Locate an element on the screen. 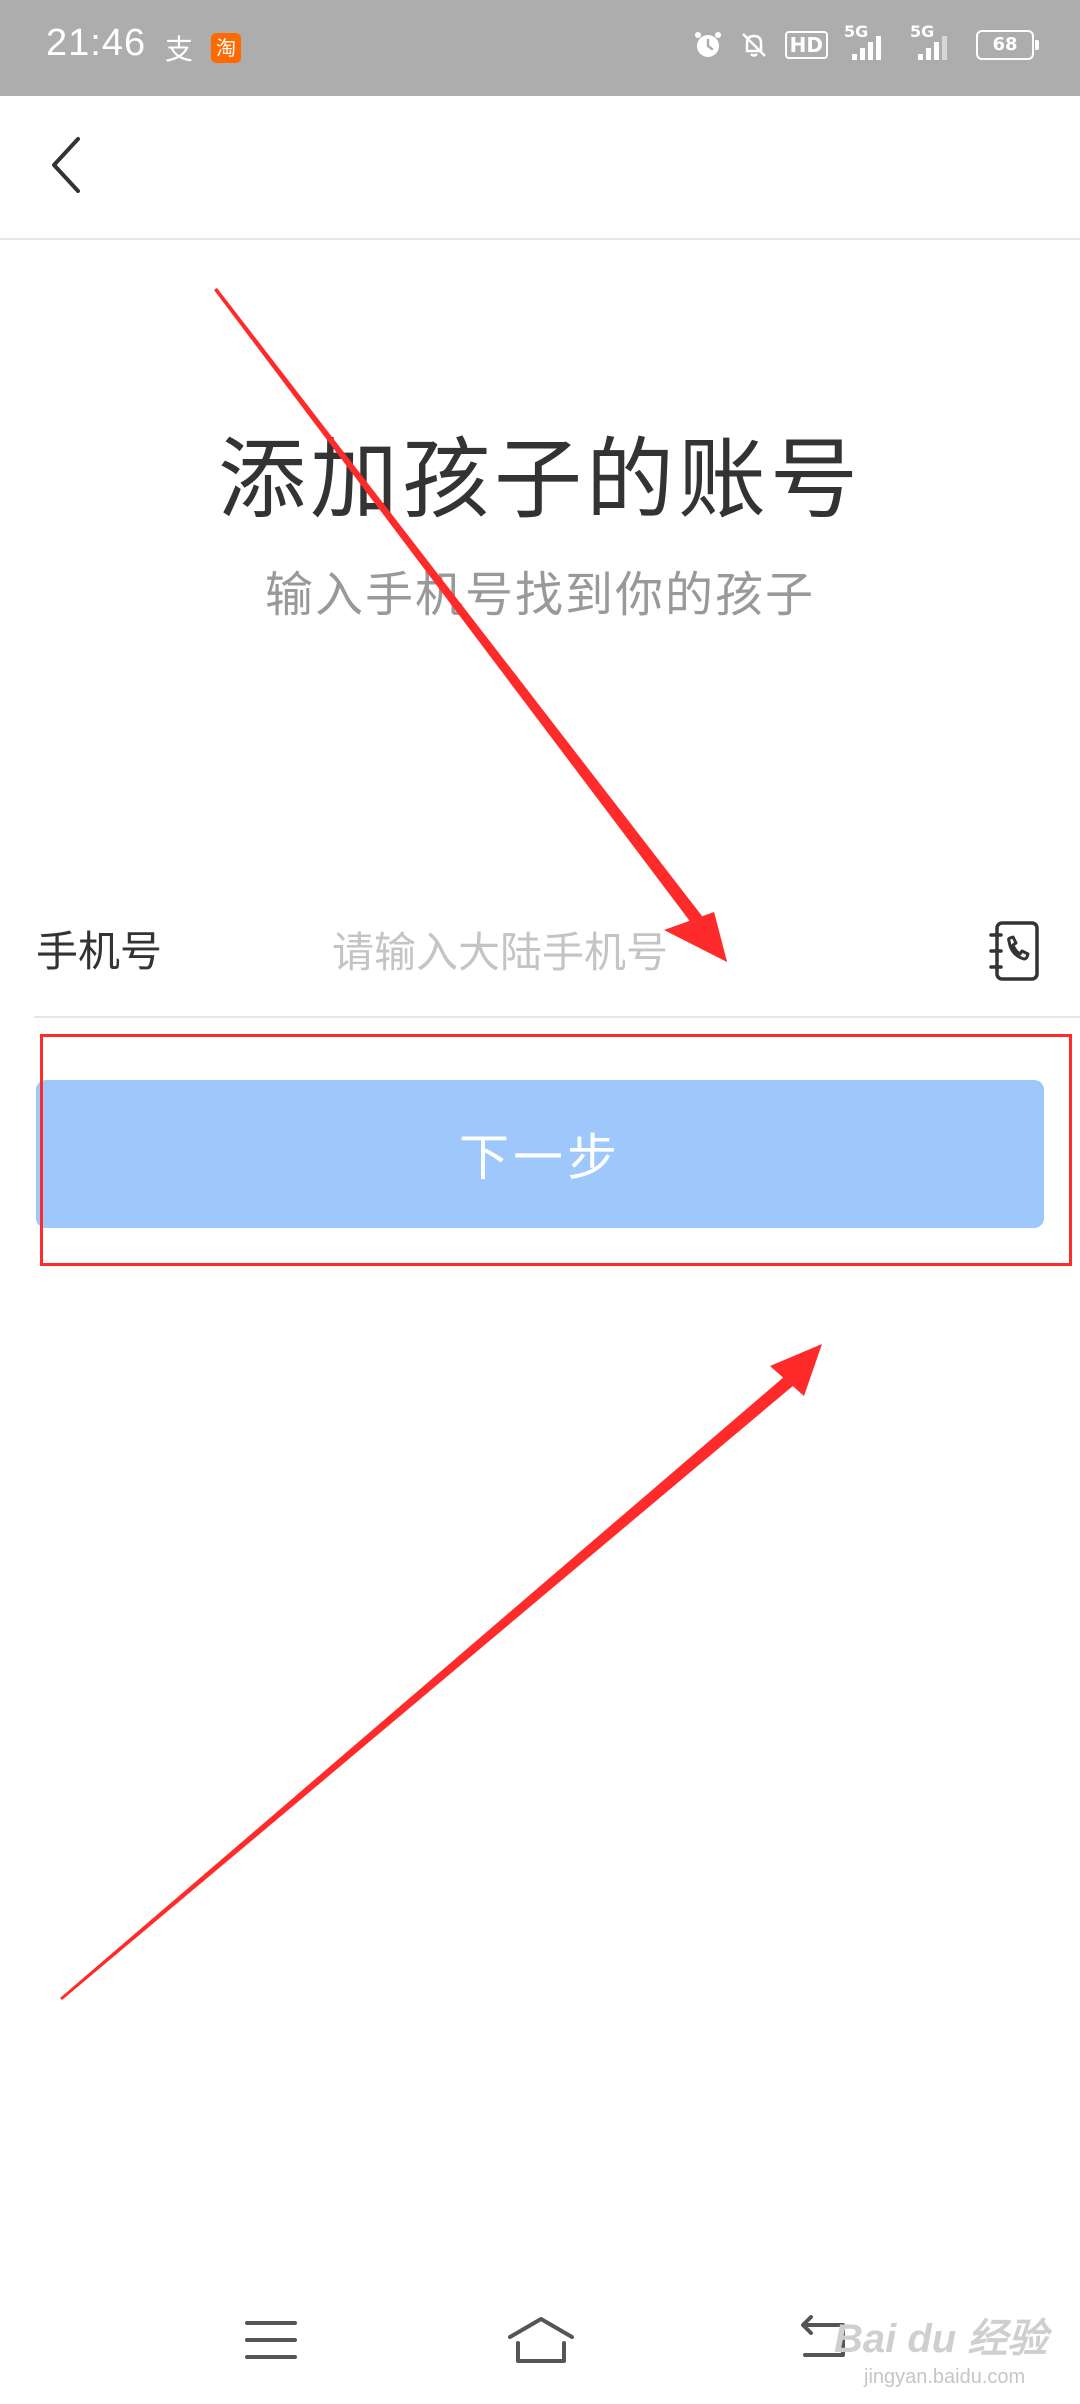 This screenshot has width=1080, height=2404. mute-bell-icon is located at coordinates (754, 45).